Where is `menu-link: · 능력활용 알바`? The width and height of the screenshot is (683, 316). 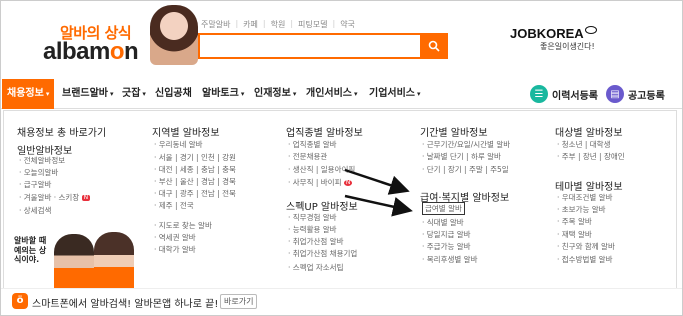 menu-link: · 능력활용 알바 is located at coordinates (312, 230).